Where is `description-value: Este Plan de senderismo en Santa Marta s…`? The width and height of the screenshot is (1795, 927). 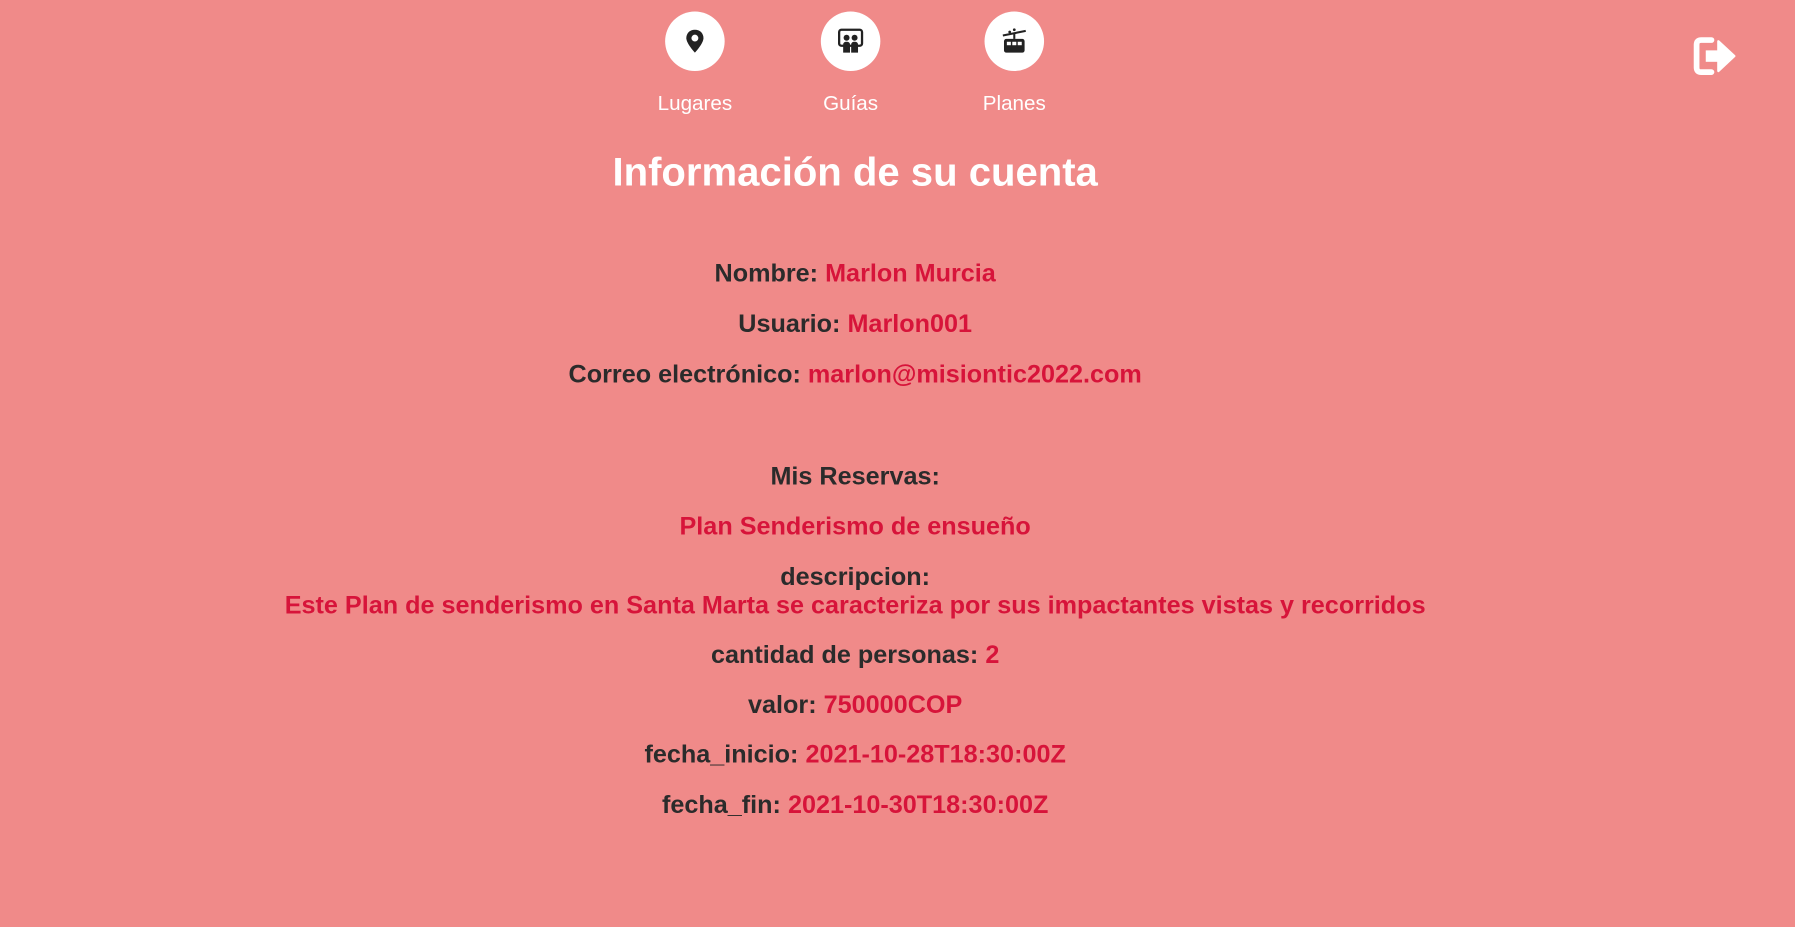 description-value: Este Plan de senderismo en Santa Marta s… is located at coordinates (855, 605).